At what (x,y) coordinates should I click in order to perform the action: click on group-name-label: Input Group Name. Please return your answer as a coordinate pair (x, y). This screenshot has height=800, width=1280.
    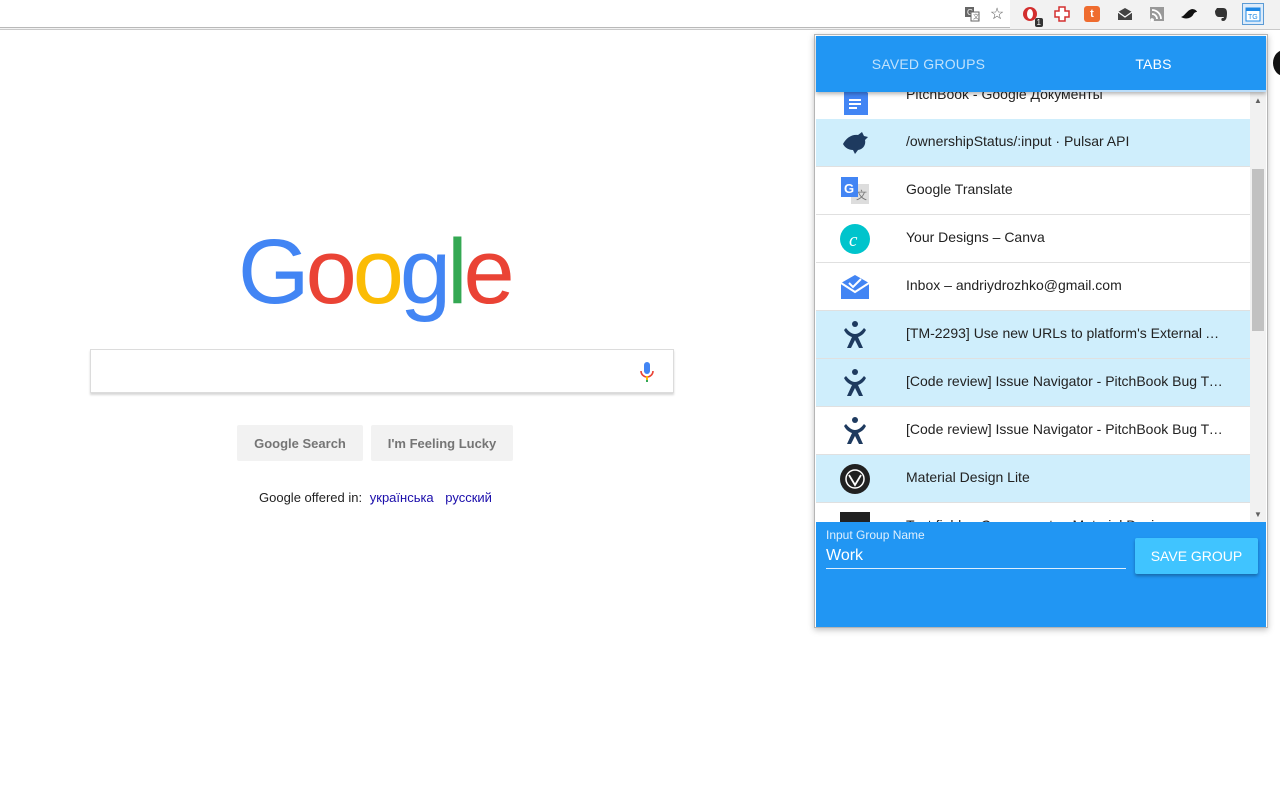
    Looking at the image, I should click on (875, 535).